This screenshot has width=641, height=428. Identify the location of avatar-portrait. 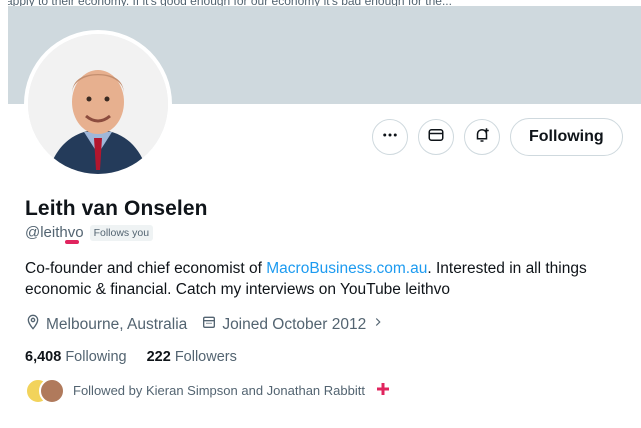
(98, 104).